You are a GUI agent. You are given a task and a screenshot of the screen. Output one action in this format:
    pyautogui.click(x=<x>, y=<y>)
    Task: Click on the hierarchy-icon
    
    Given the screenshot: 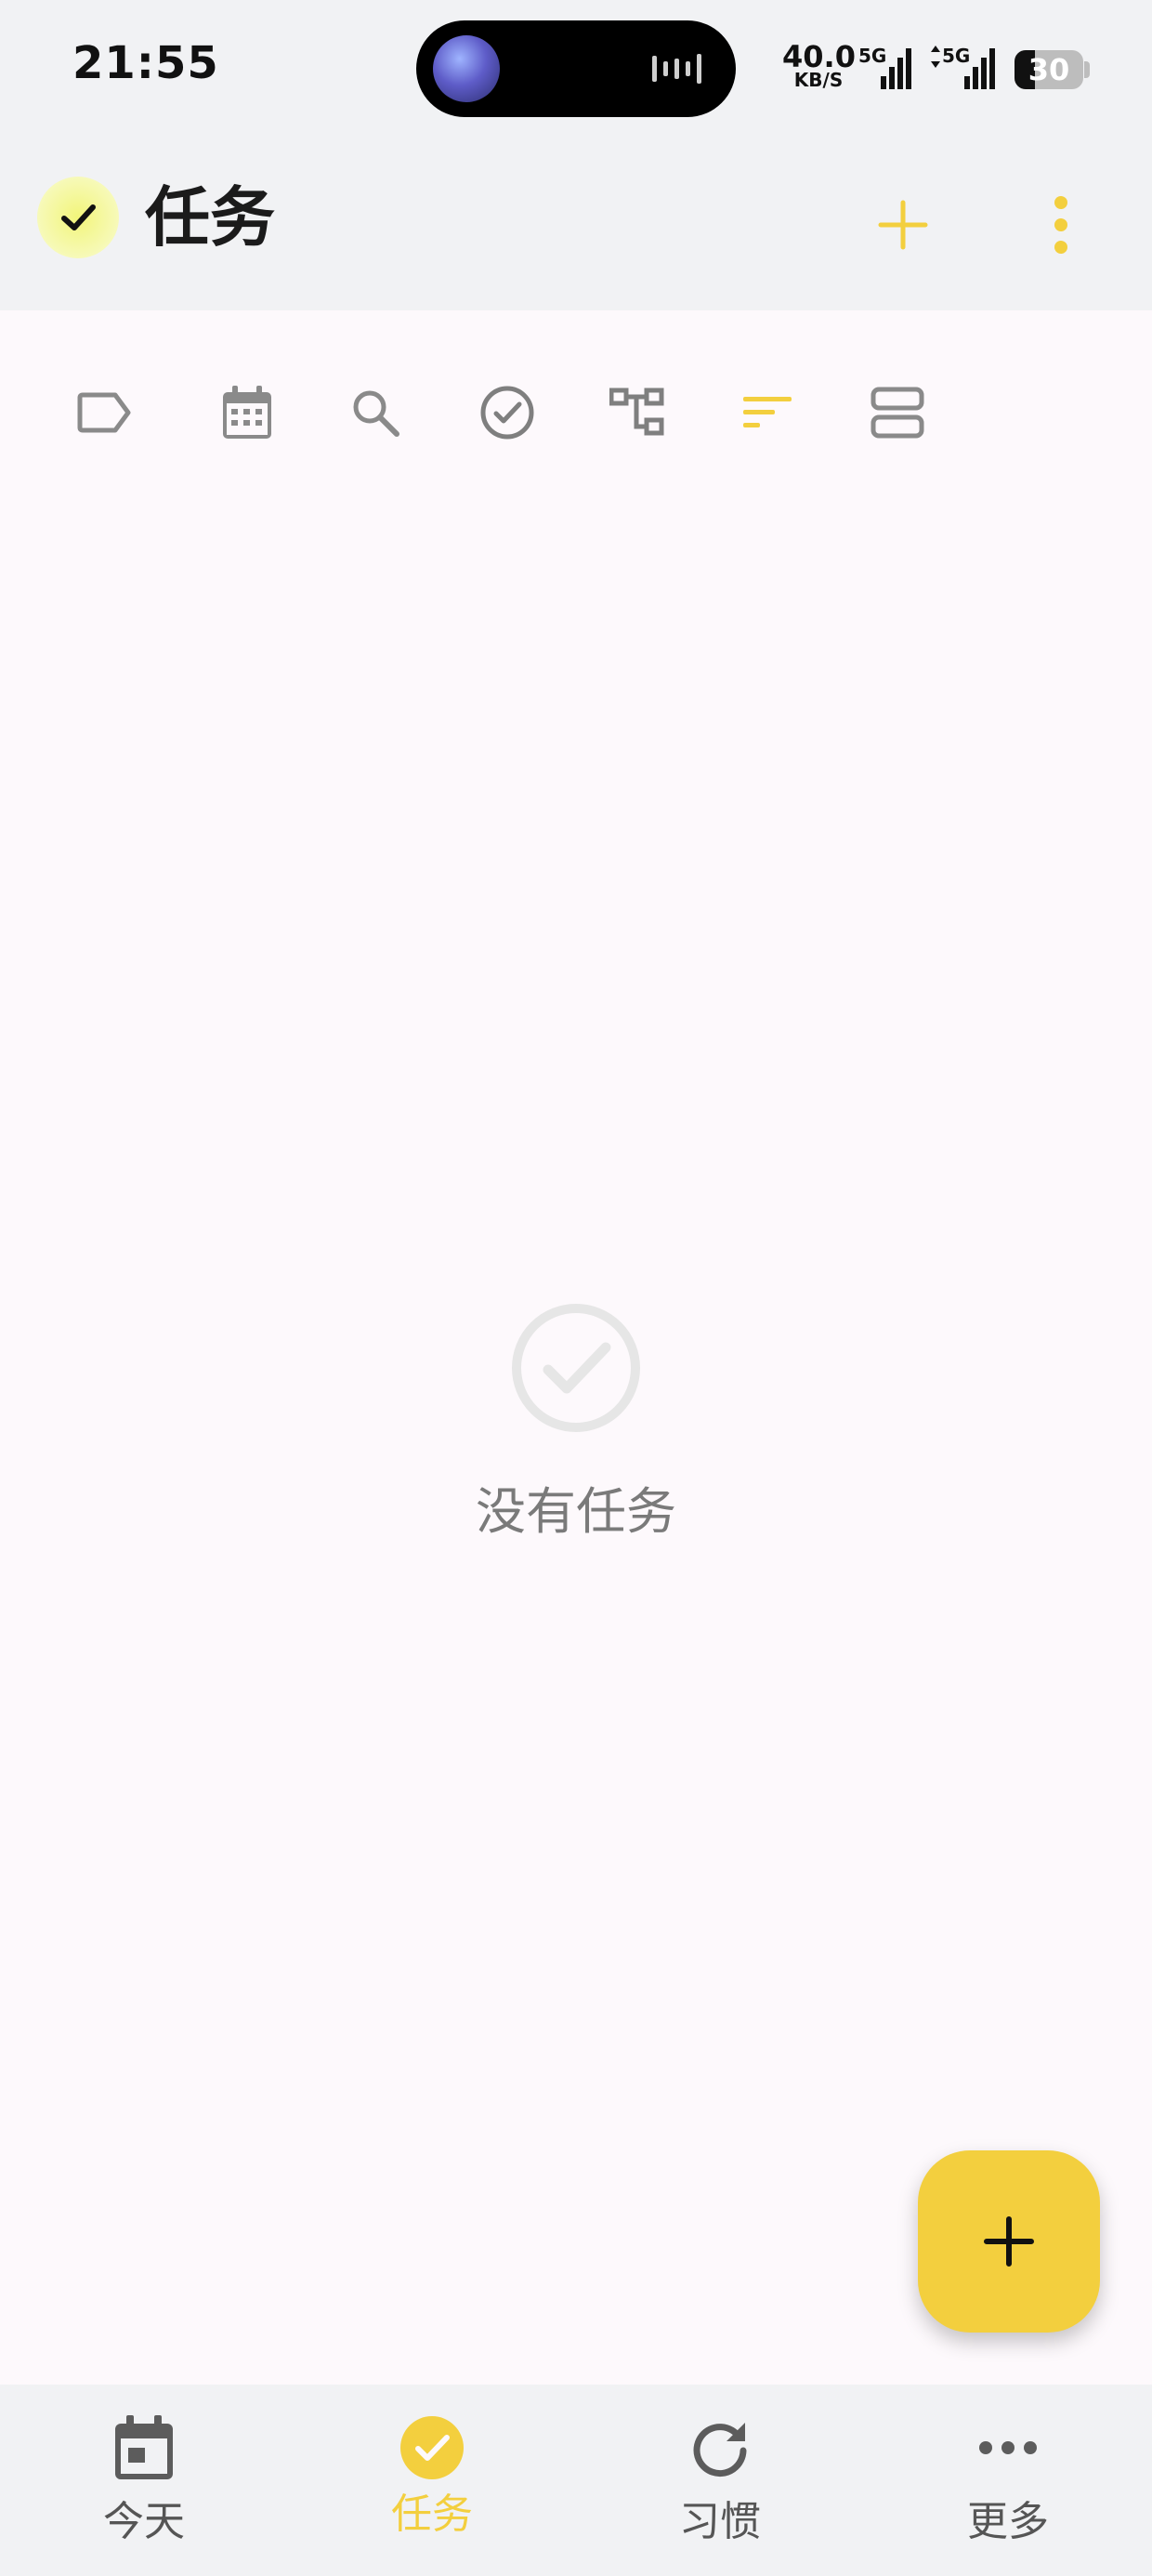 What is the action you would take?
    pyautogui.click(x=636, y=412)
    